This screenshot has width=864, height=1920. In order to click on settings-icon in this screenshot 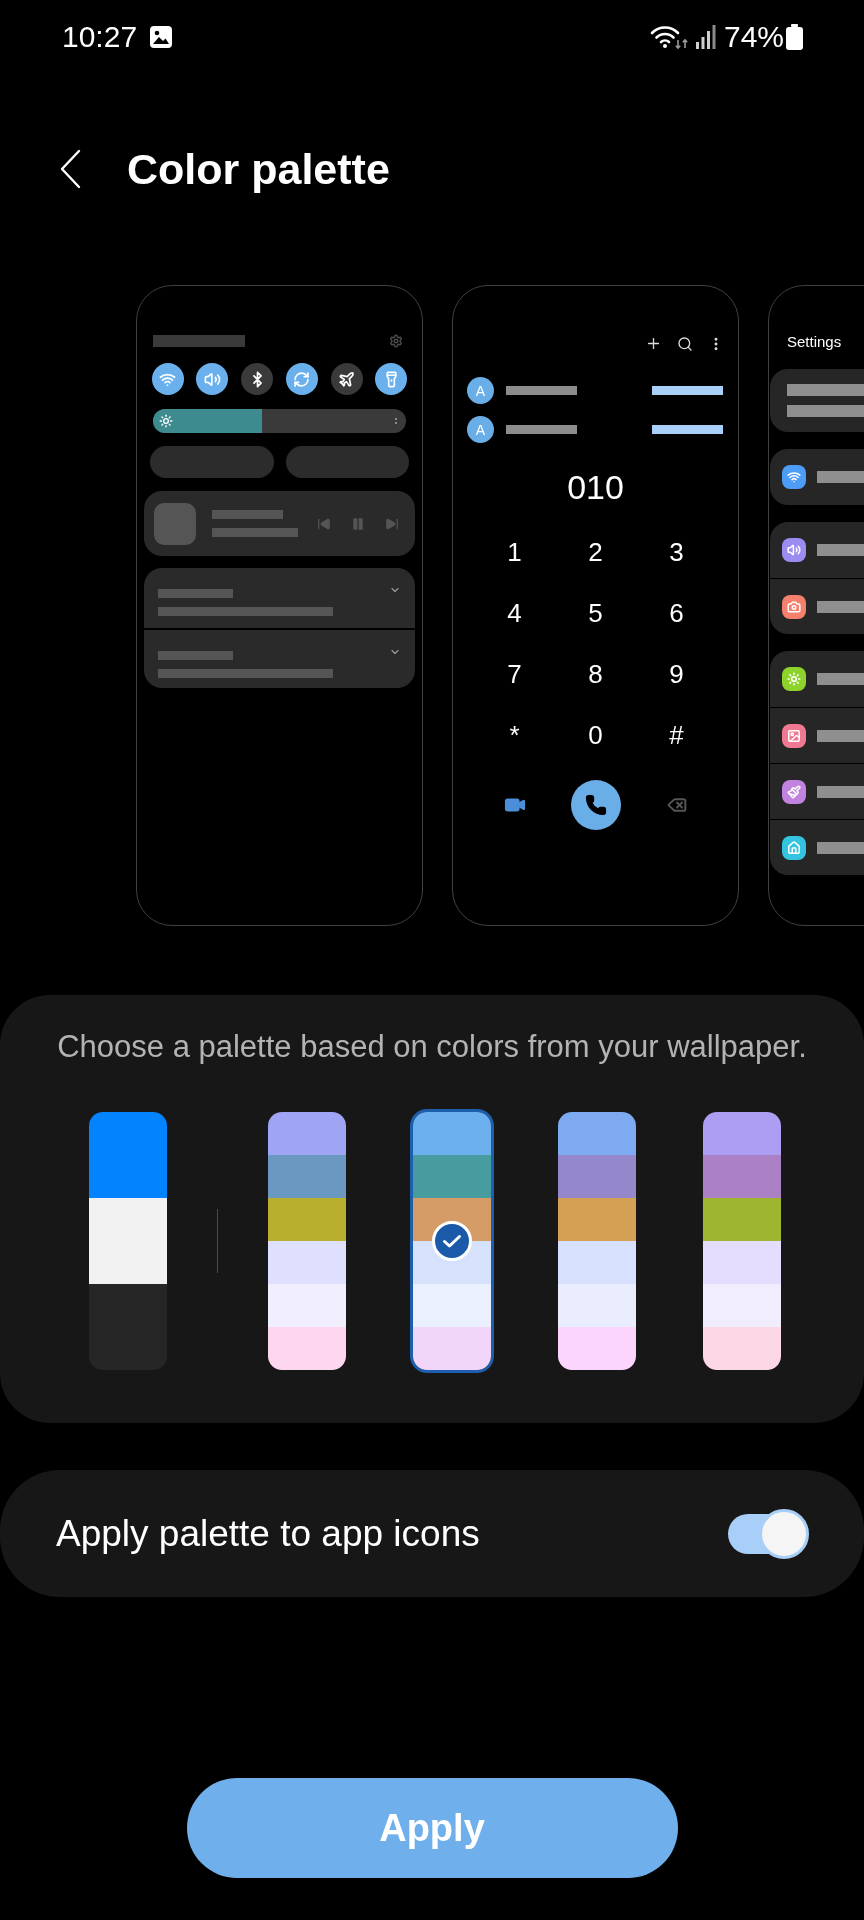, I will do `click(396, 341)`.